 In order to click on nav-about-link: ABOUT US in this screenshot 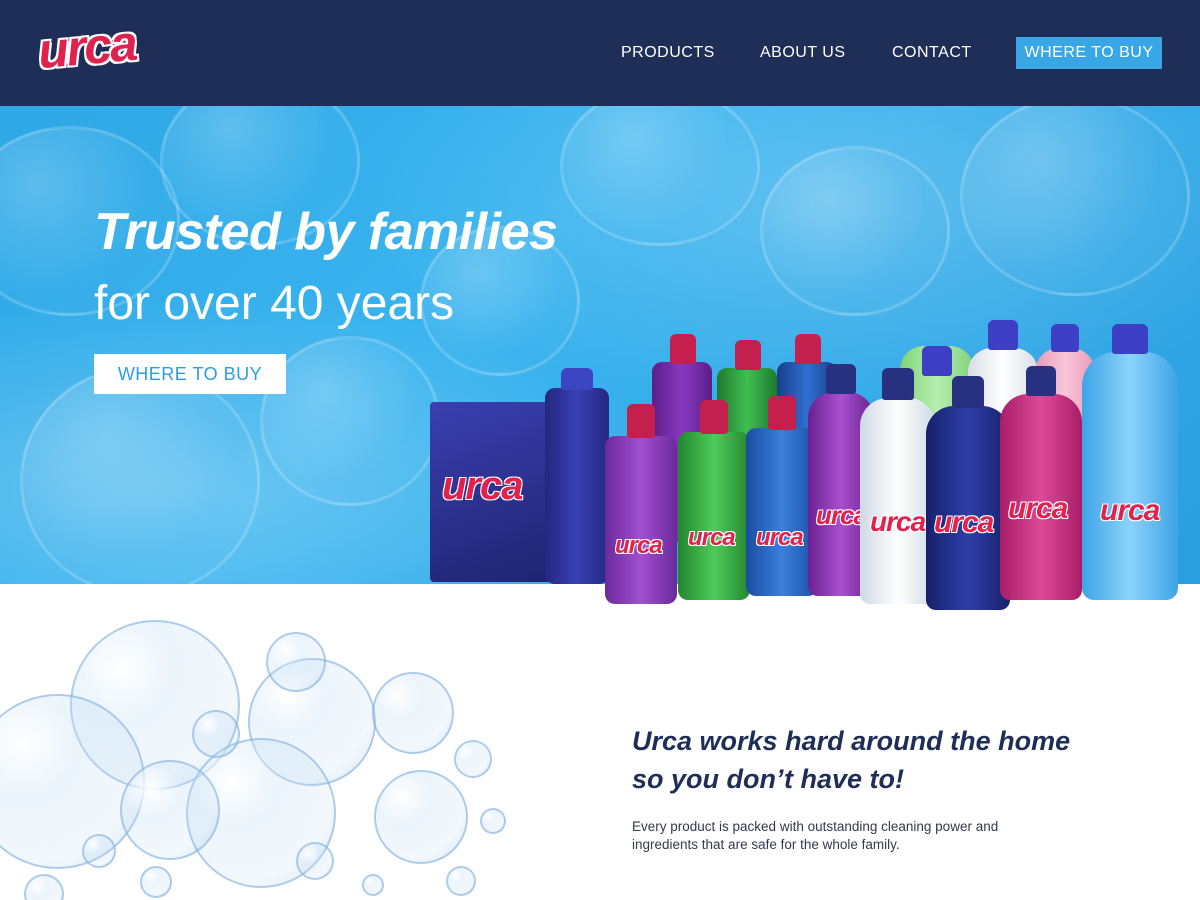, I will do `click(803, 53)`.